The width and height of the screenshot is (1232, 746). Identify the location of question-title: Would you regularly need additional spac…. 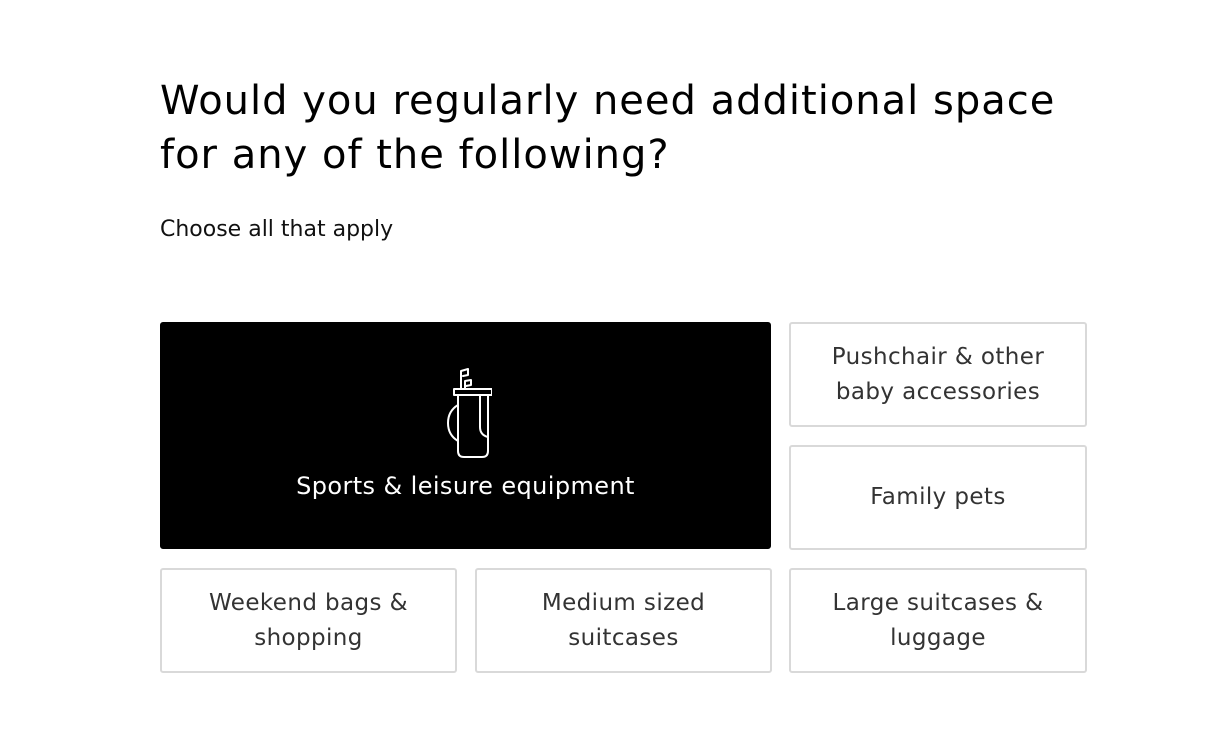
(608, 128).